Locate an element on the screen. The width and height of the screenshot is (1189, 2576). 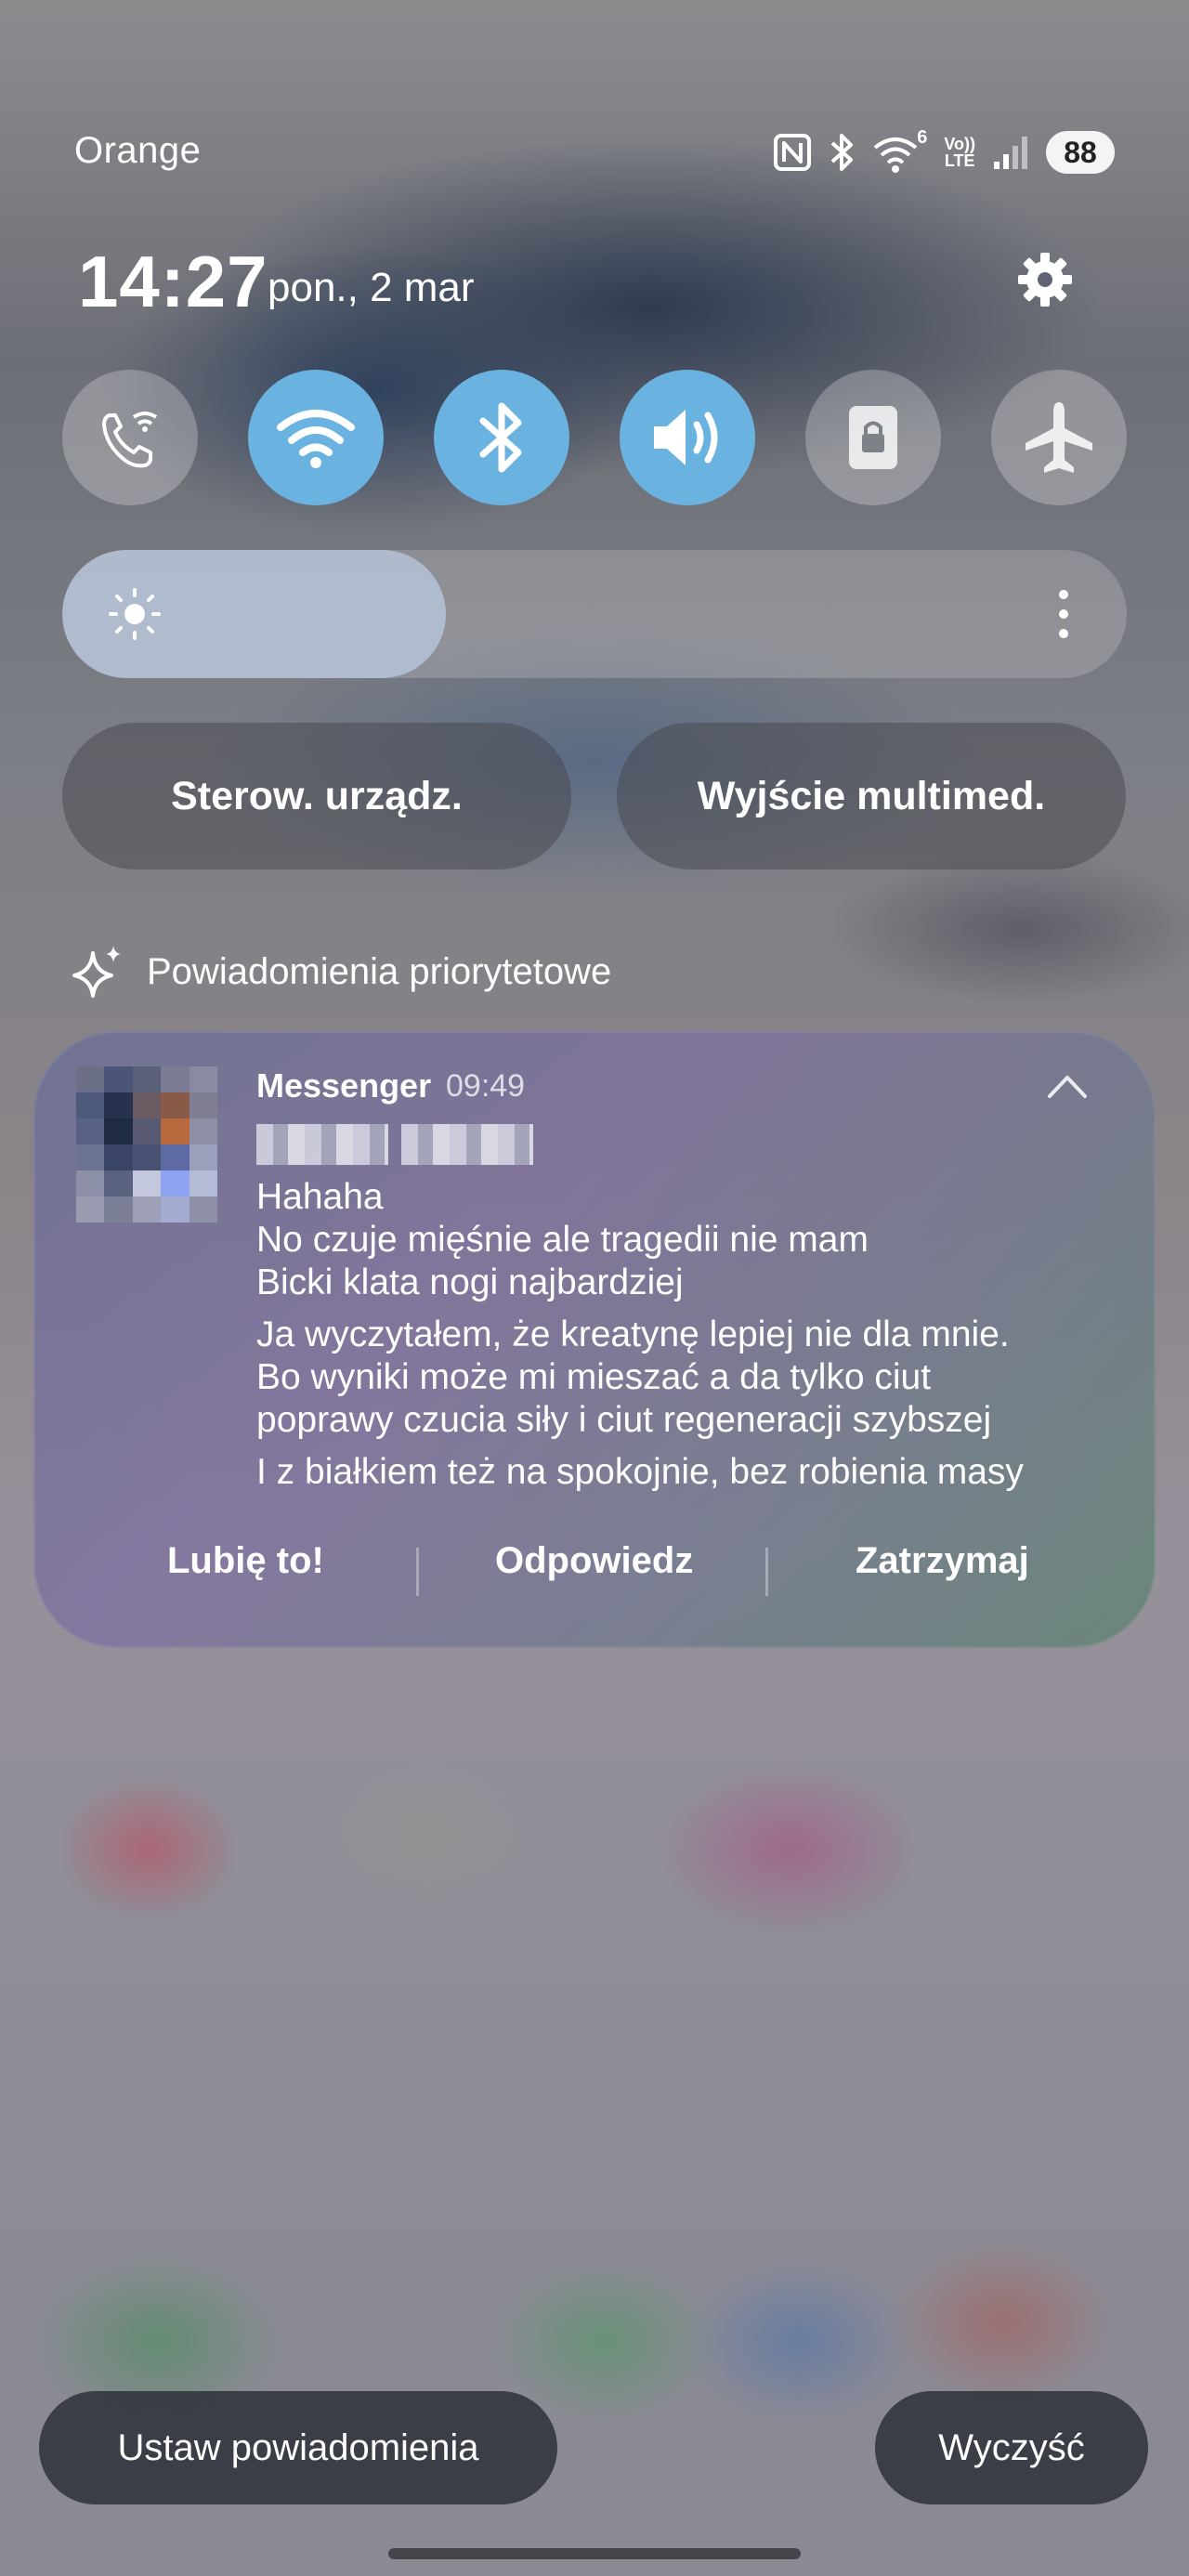
tile-sound is located at coordinates (687, 438).